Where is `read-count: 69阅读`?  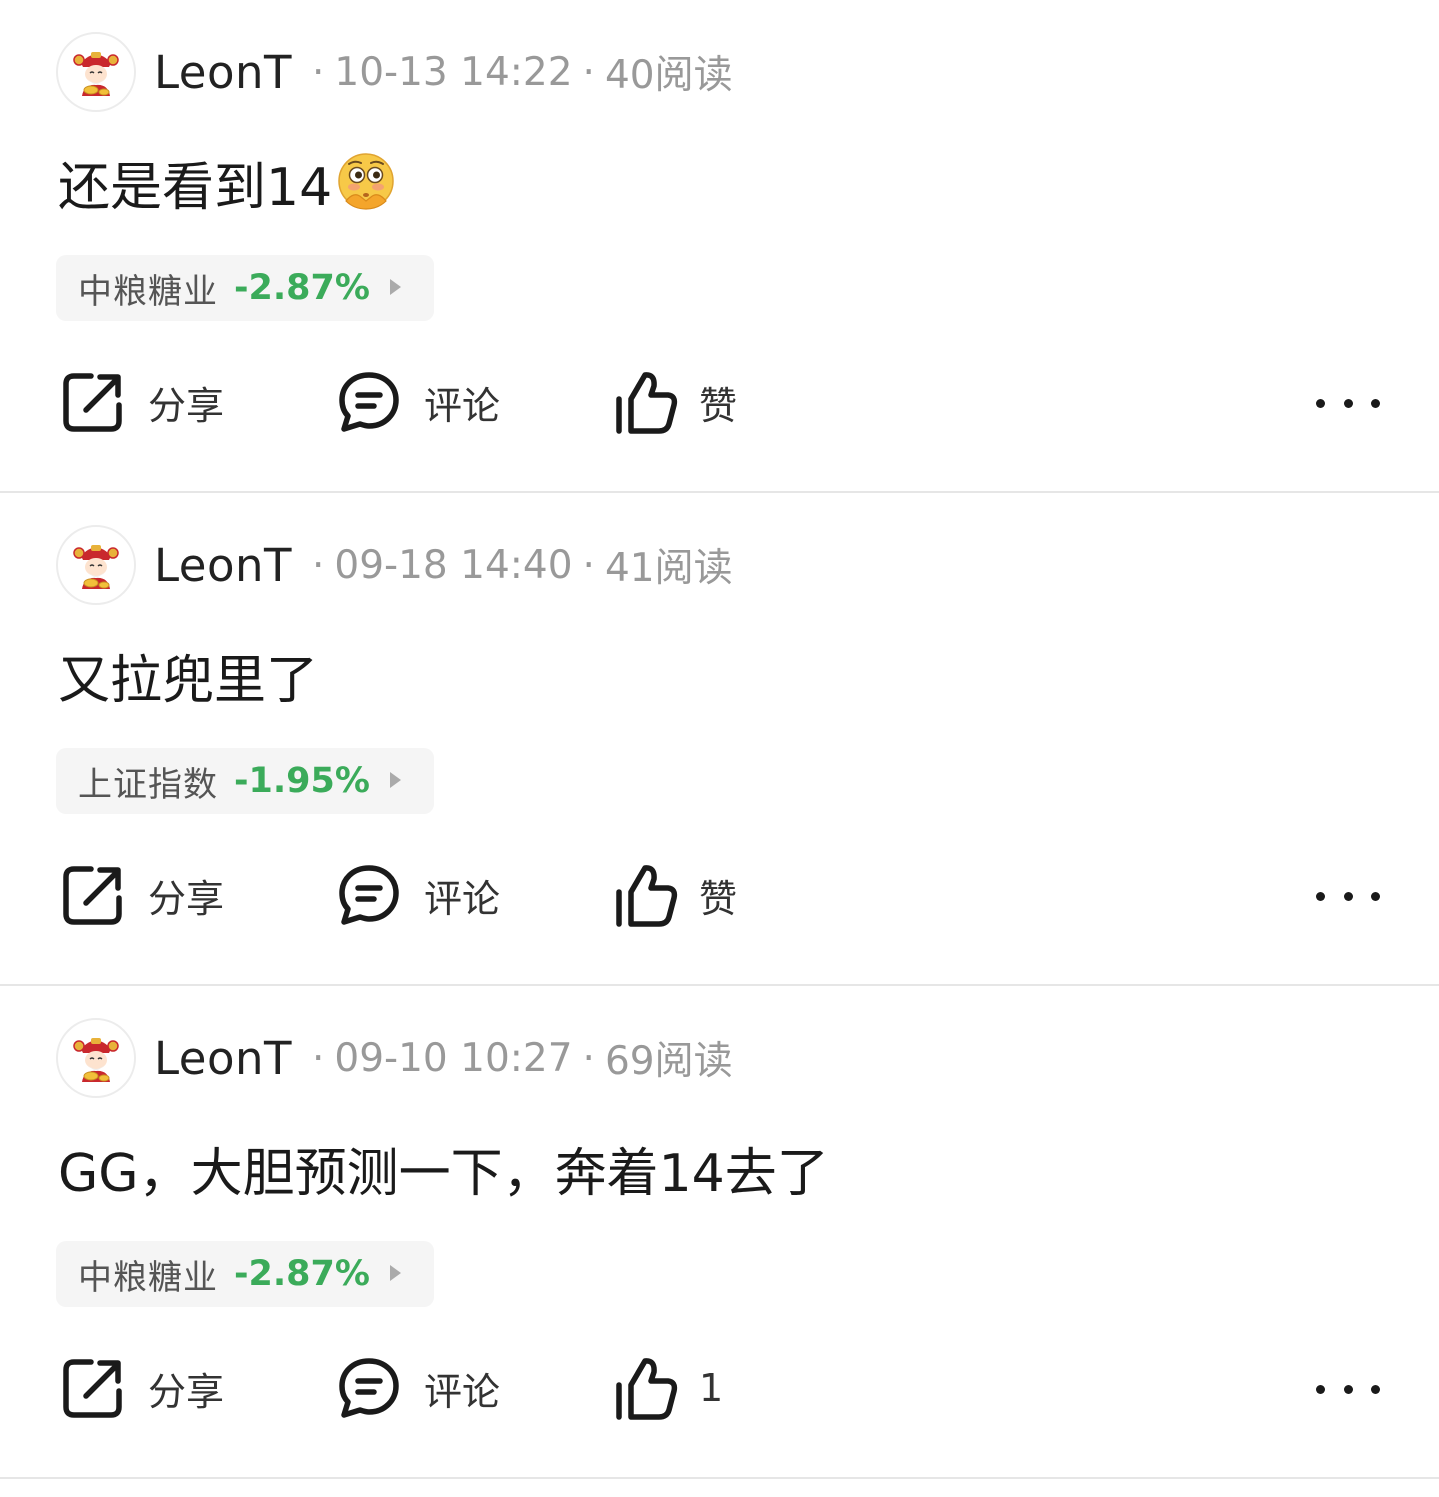
read-count: 69阅读 is located at coordinates (668, 1061).